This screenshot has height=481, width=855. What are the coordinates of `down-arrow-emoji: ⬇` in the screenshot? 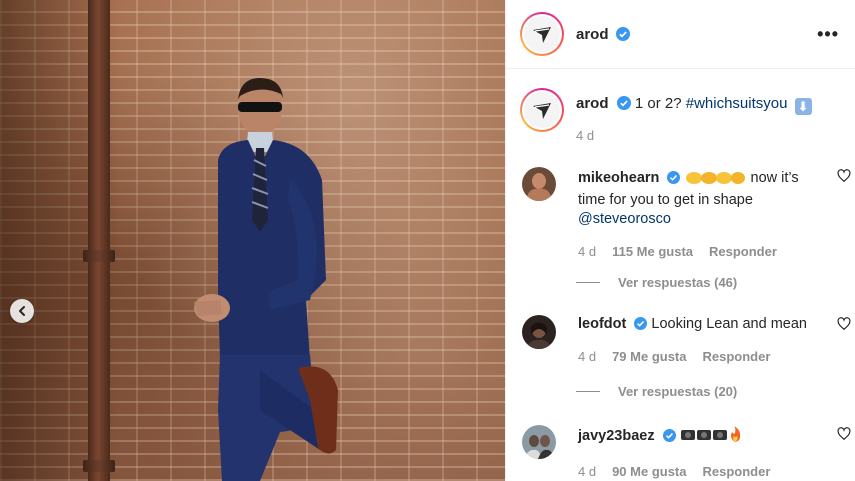 It's located at (803, 106).